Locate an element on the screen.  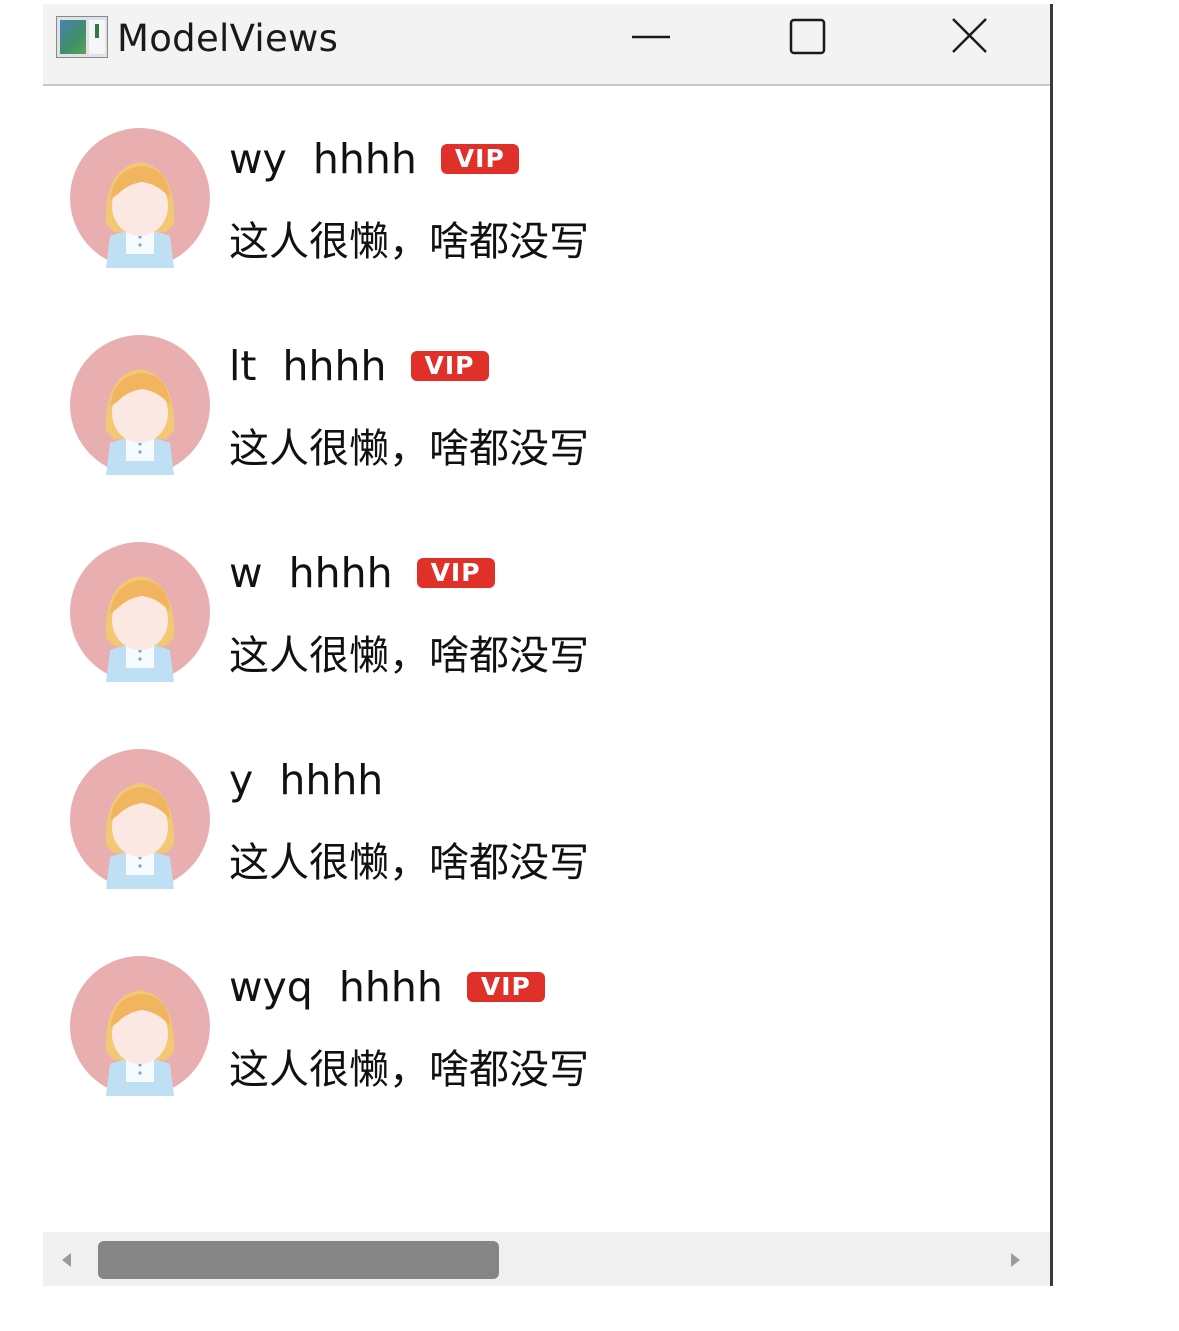
contact-item: w hhhh VIP 这人很懒，啥都没写 is located at coordinates (546, 605).